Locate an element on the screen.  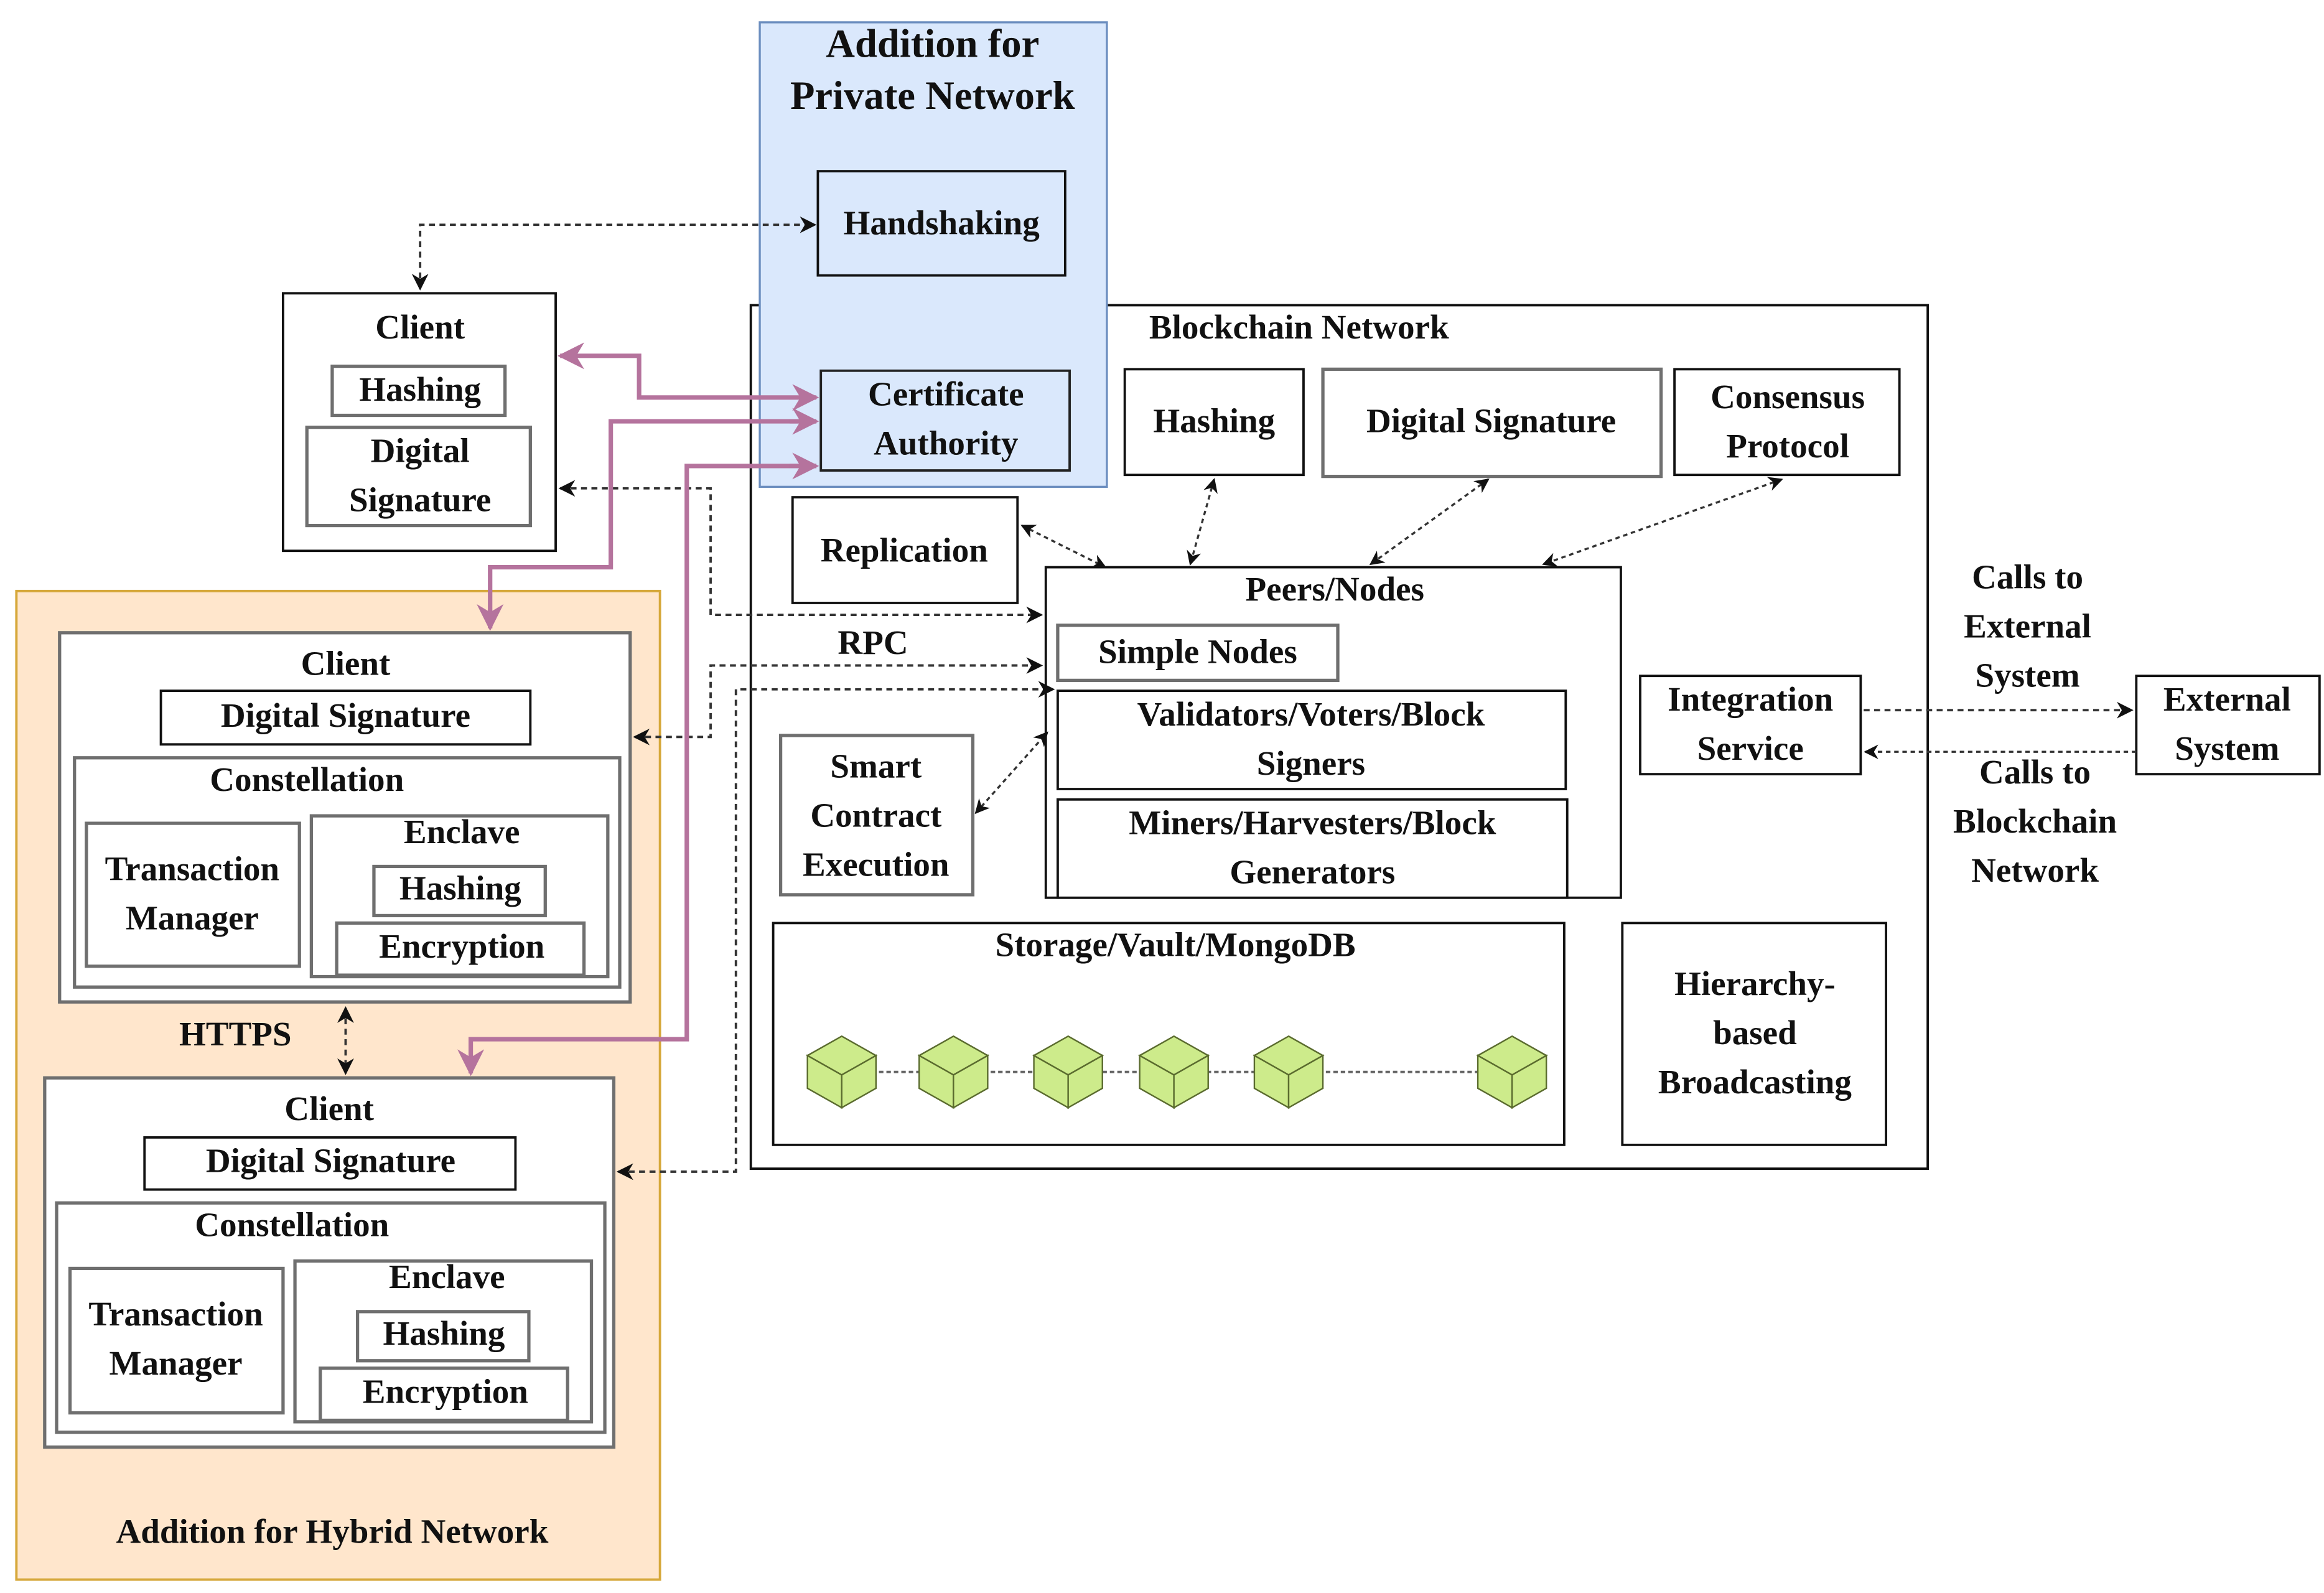
handshake-connector is located at coordinates (614, 253).